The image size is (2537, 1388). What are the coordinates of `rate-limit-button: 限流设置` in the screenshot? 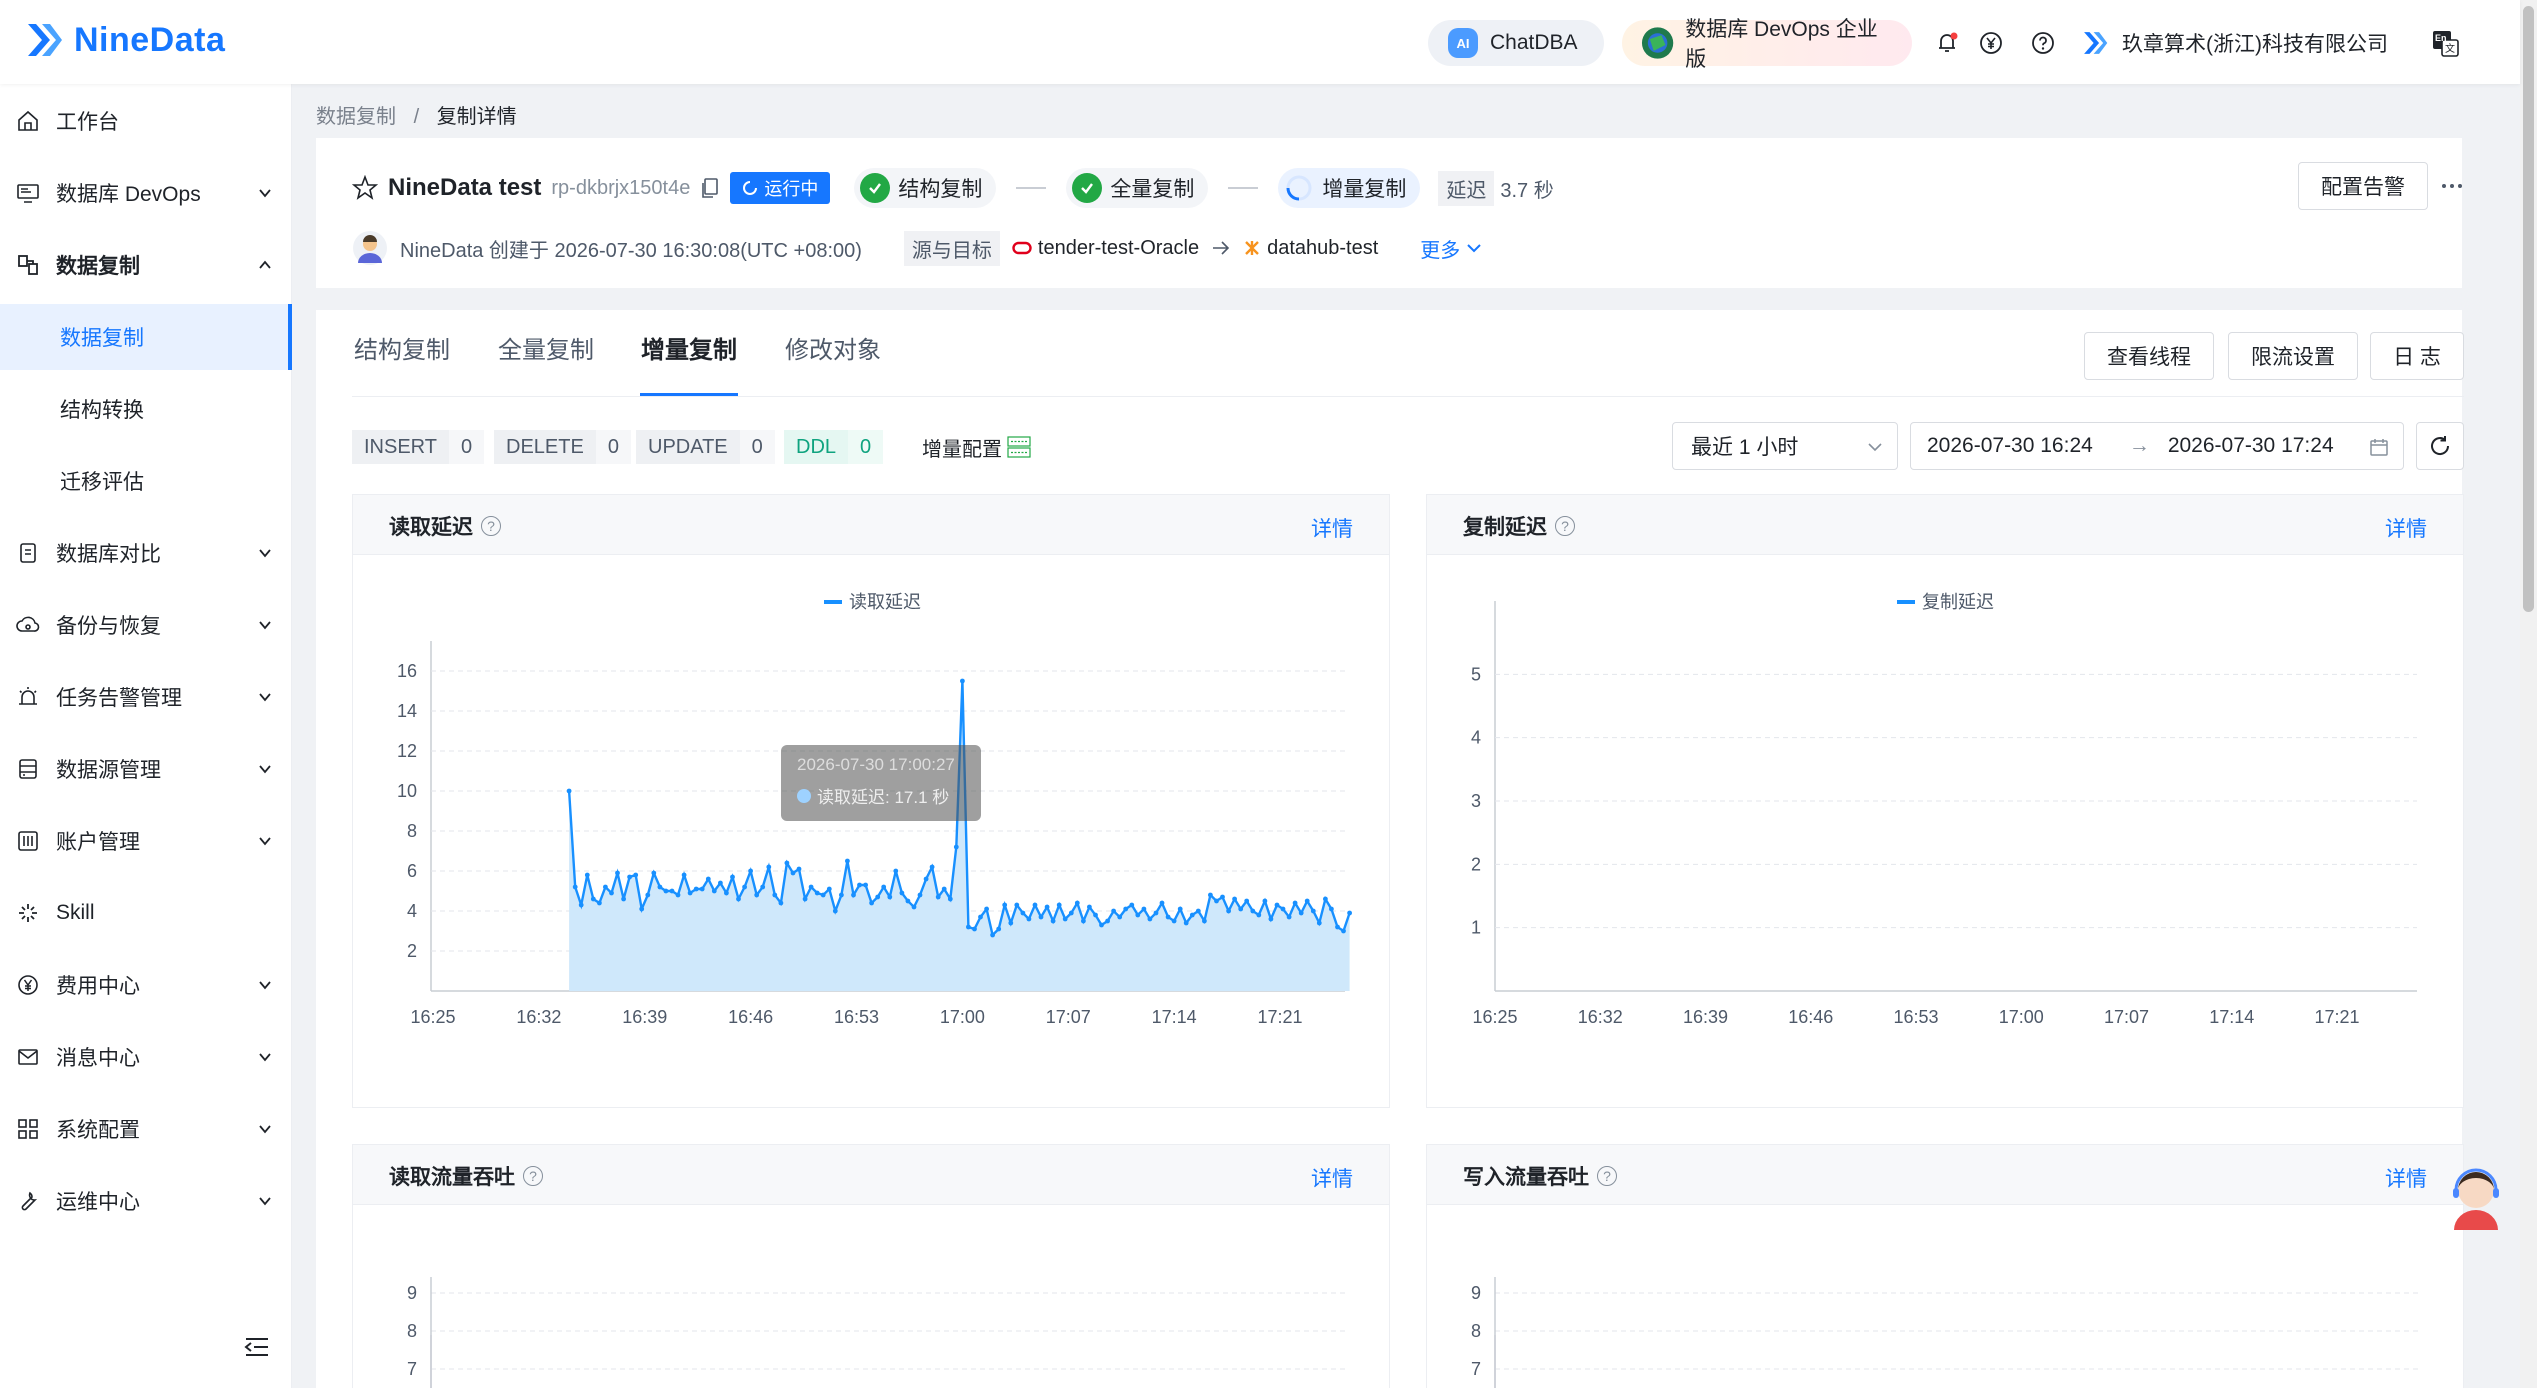 It's located at (2293, 356).